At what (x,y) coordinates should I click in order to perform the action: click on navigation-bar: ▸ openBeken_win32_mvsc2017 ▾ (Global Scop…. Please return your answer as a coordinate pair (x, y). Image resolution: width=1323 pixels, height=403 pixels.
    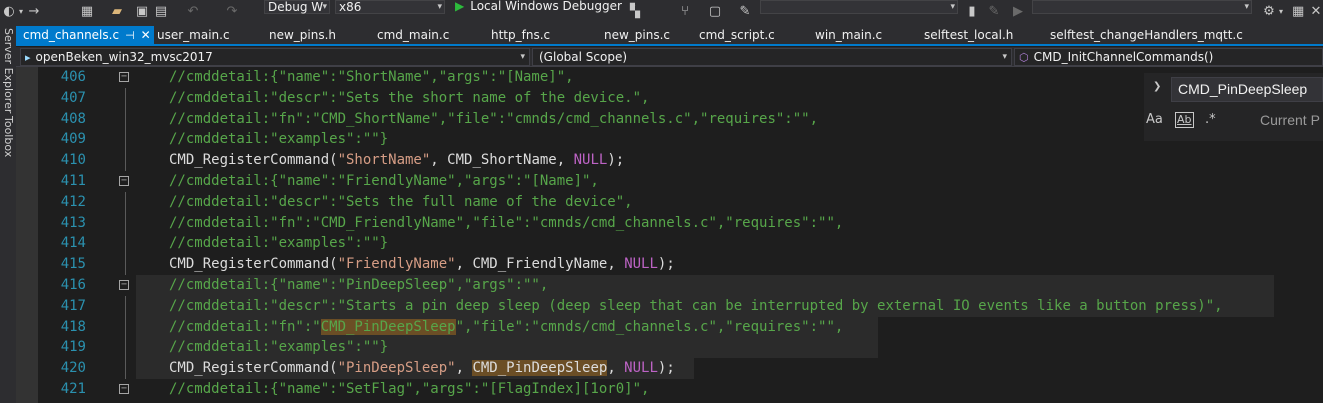
    Looking at the image, I should click on (669, 57).